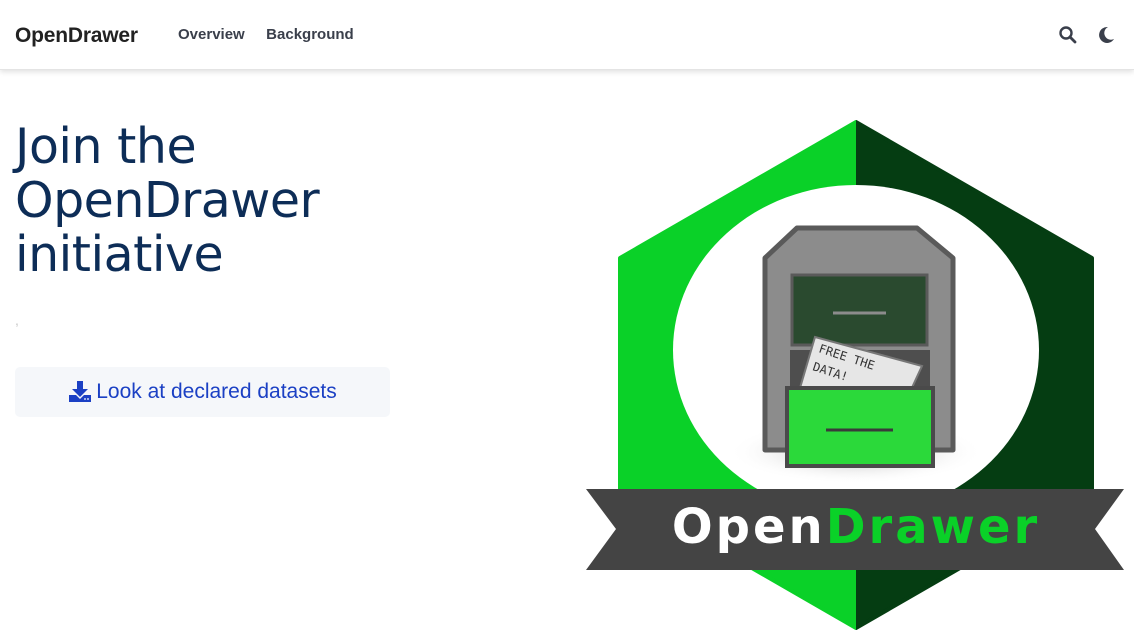  What do you see at coordinates (1106, 35) in the screenshot?
I see `moon-icon` at bounding box center [1106, 35].